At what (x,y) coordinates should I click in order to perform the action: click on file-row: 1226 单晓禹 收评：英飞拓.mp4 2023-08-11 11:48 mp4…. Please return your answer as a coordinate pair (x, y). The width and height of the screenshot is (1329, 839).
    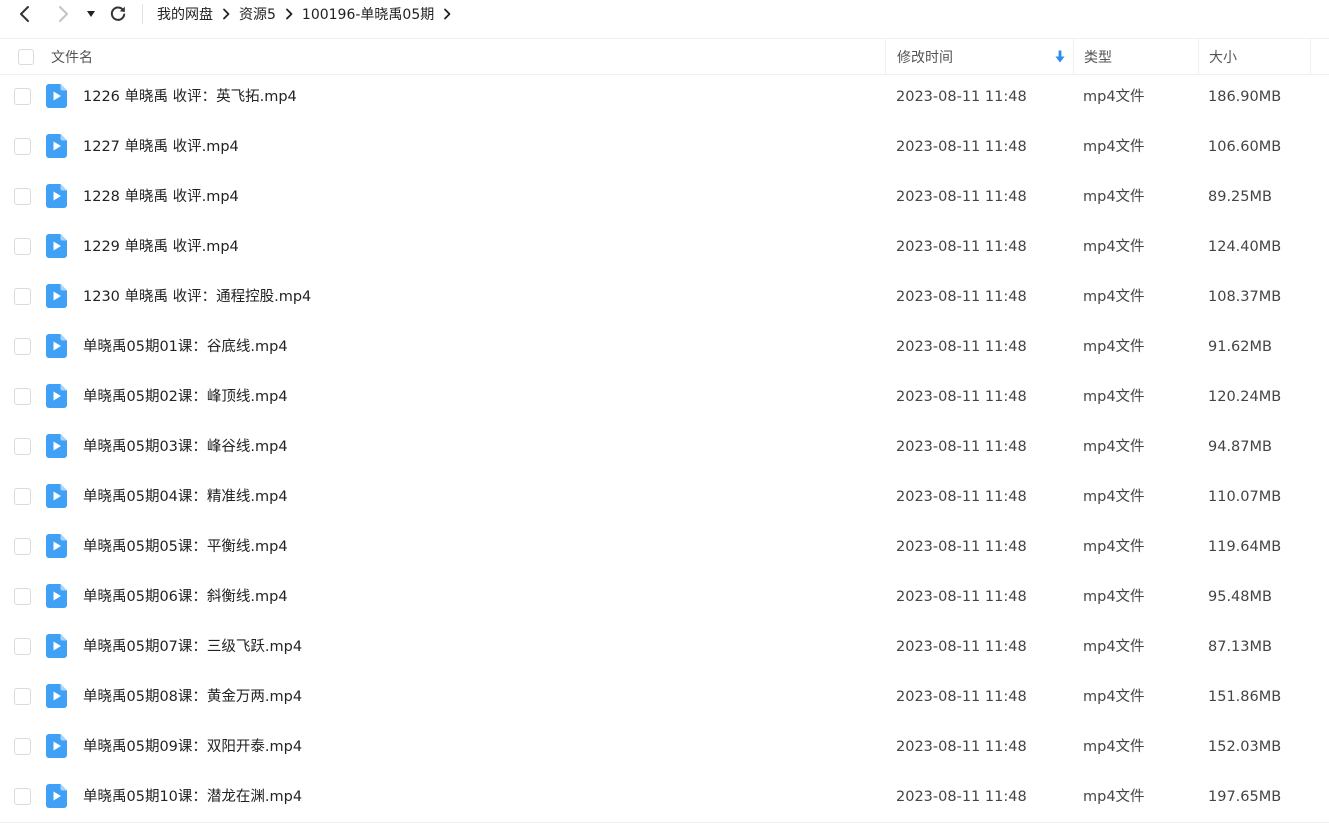
    Looking at the image, I should click on (664, 97).